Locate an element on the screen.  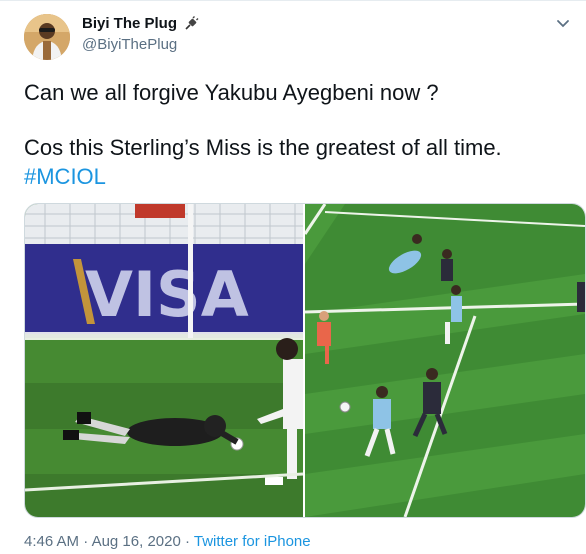
avatar is located at coordinates (47, 37).